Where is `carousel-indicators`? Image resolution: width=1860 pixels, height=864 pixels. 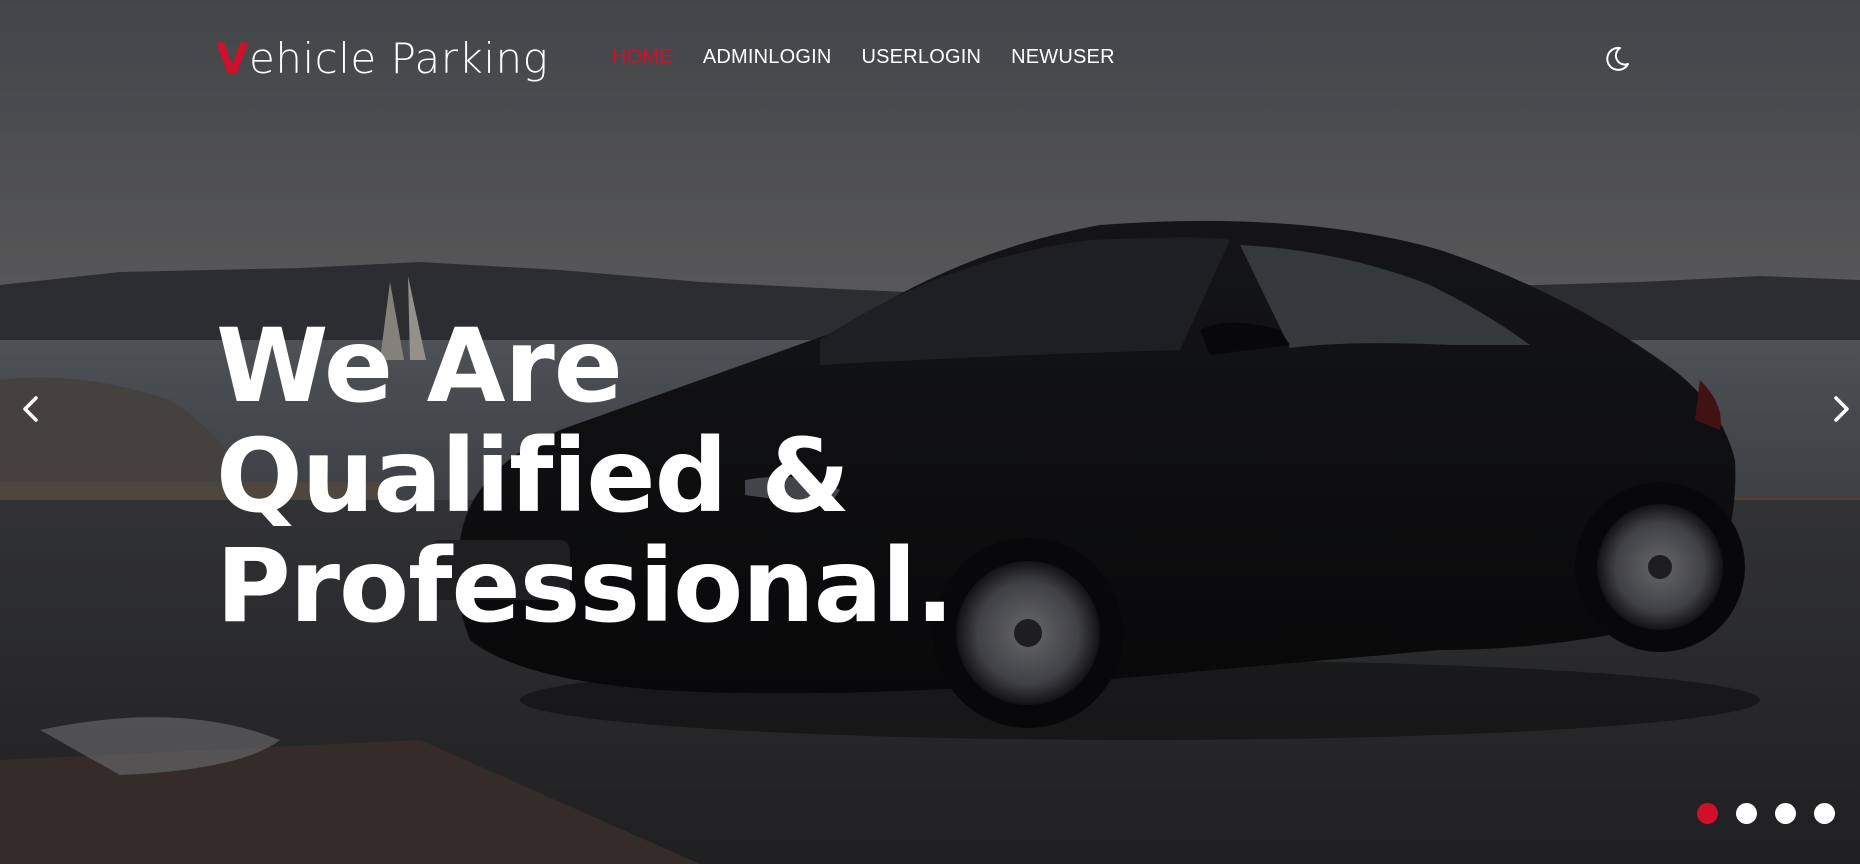
carousel-indicators is located at coordinates (1766, 813).